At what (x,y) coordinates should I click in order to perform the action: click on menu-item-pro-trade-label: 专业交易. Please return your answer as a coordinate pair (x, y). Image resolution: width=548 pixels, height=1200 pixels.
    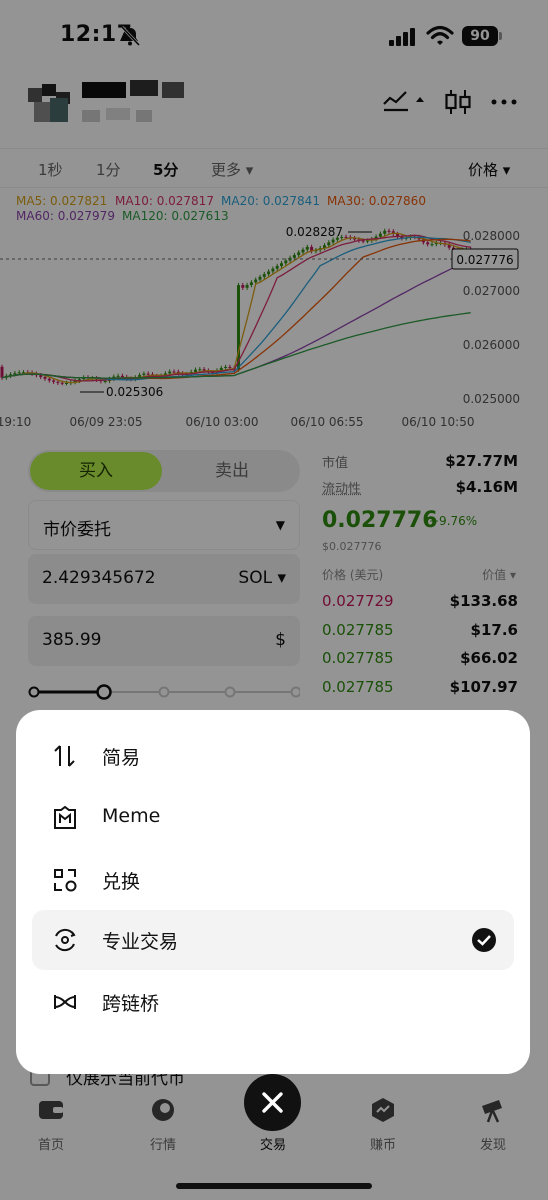
    Looking at the image, I should click on (140, 942).